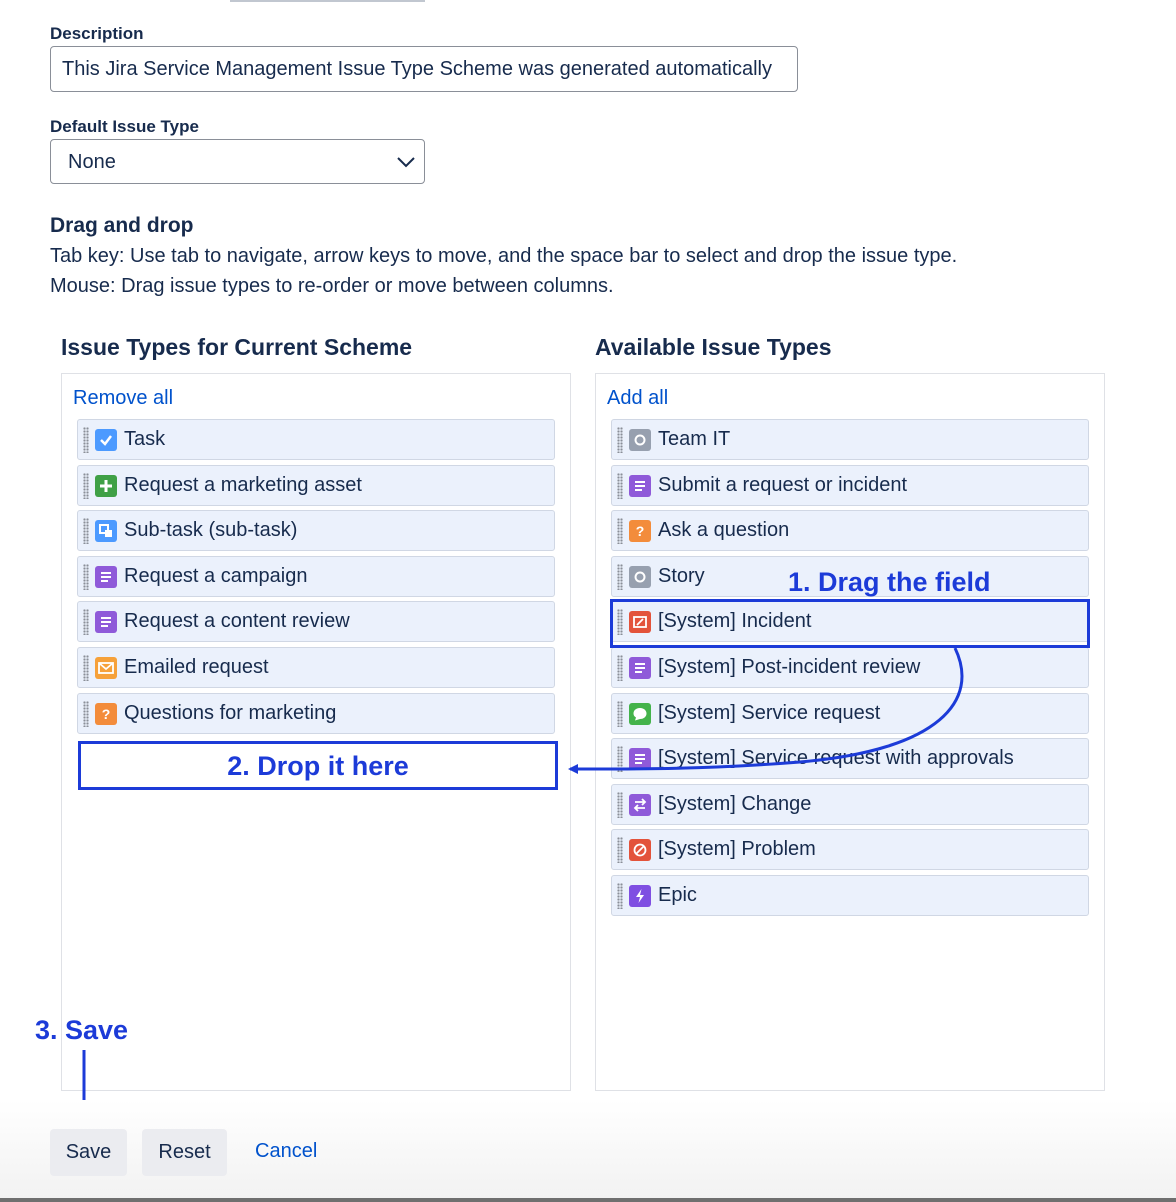 This screenshot has height=1202, width=1176. Describe the element at coordinates (316, 667) in the screenshot. I see `issue-type-item: Emailed request` at that location.